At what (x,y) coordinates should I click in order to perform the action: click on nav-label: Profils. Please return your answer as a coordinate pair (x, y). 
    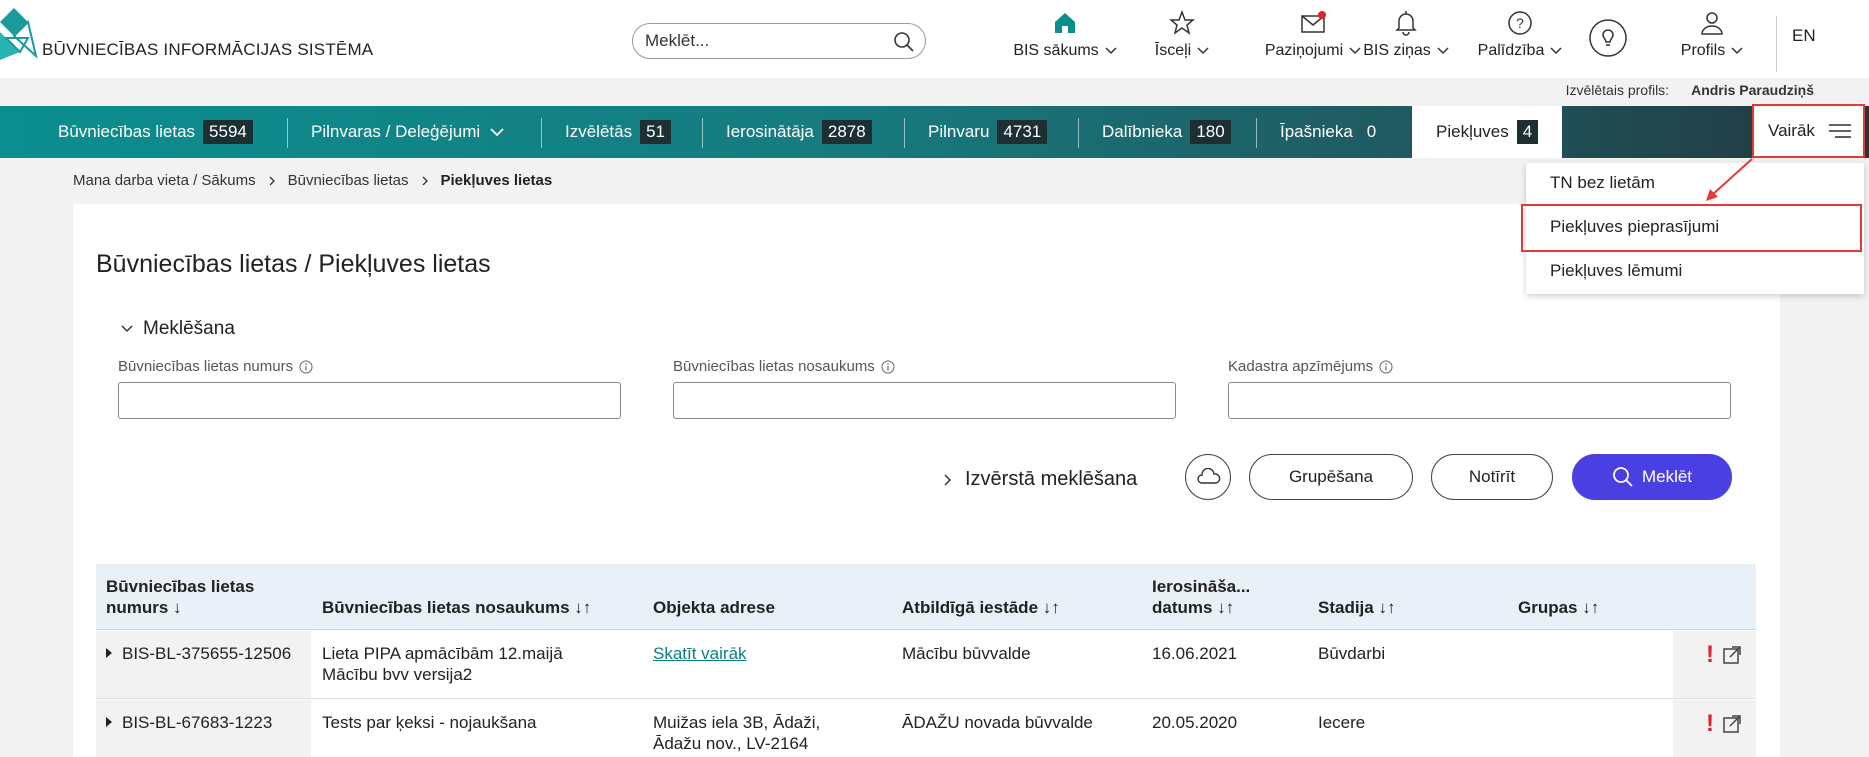
    Looking at the image, I should click on (1703, 50).